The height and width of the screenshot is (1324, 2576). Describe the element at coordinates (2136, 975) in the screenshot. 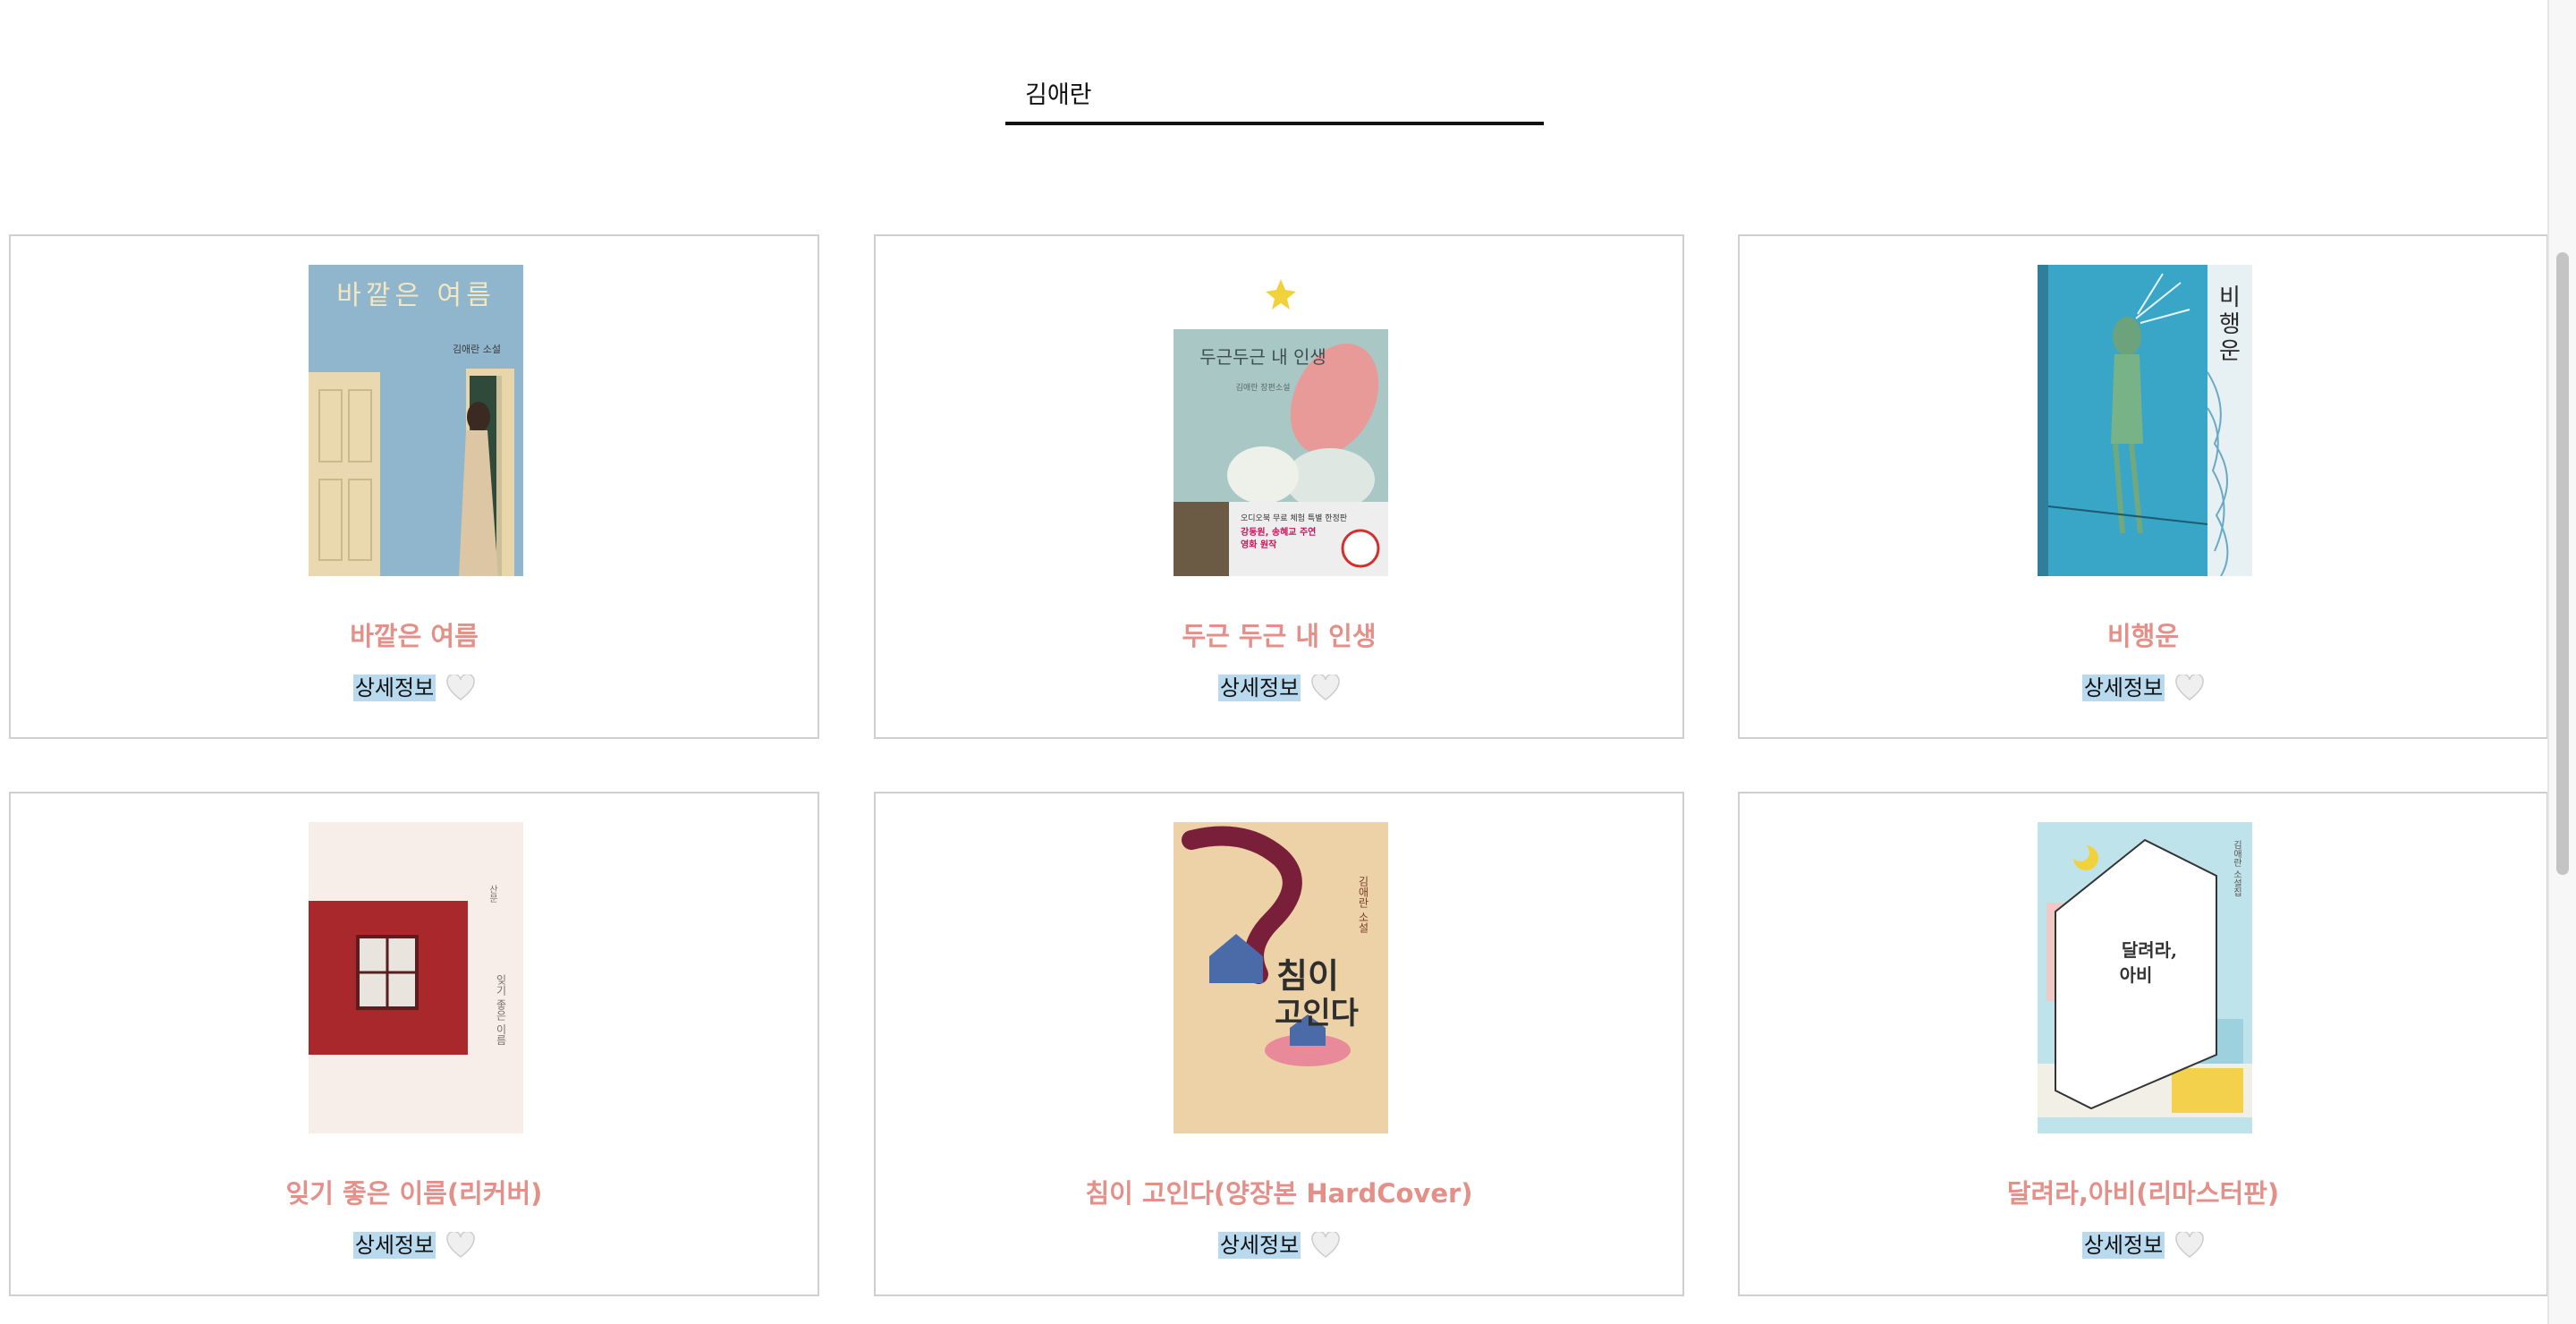

I see `svg-text: 아비` at that location.